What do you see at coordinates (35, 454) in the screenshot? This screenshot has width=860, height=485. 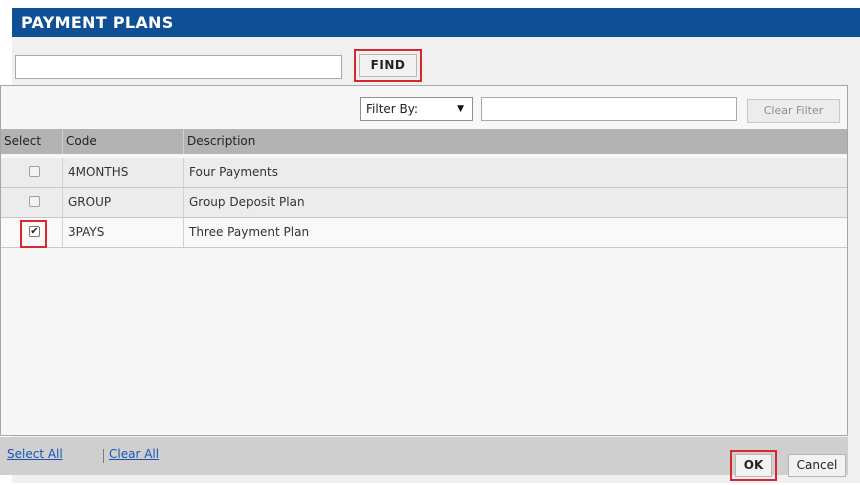 I see `select-all-link: Select All` at bounding box center [35, 454].